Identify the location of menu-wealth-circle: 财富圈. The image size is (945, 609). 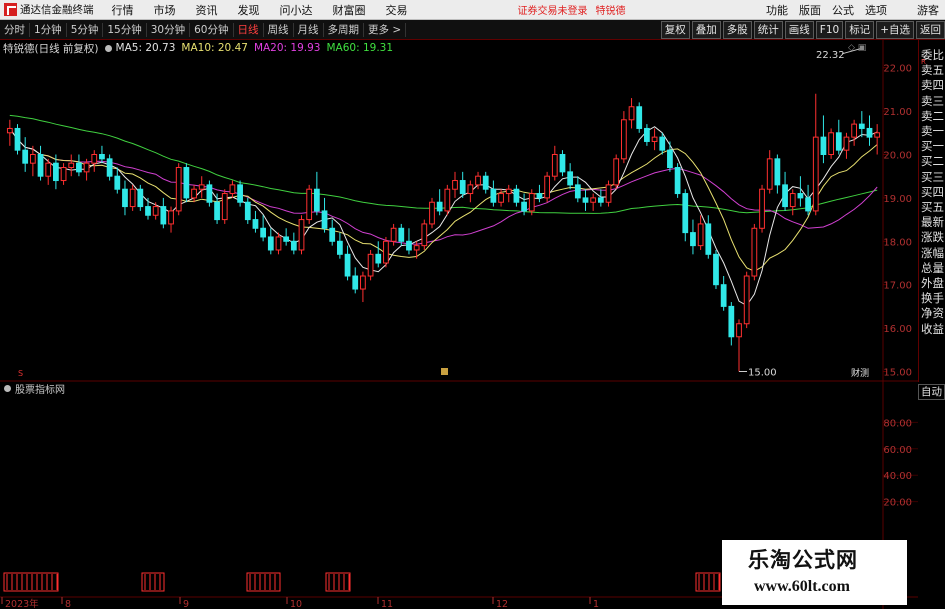
(349, 10).